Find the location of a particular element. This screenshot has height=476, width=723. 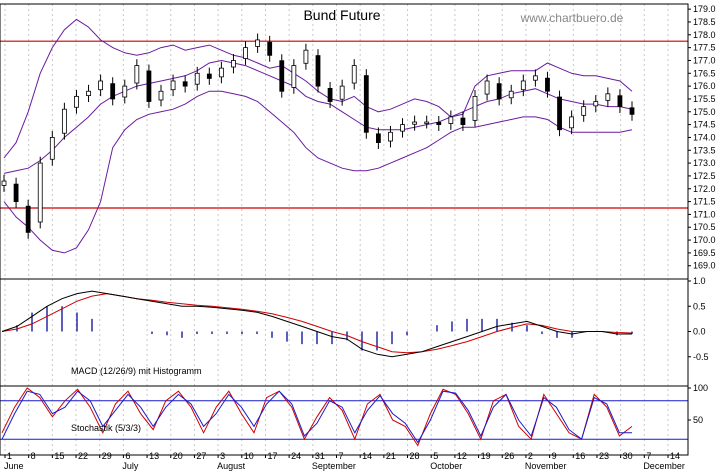

watermark: www.chartbuero.de is located at coordinates (572, 18).